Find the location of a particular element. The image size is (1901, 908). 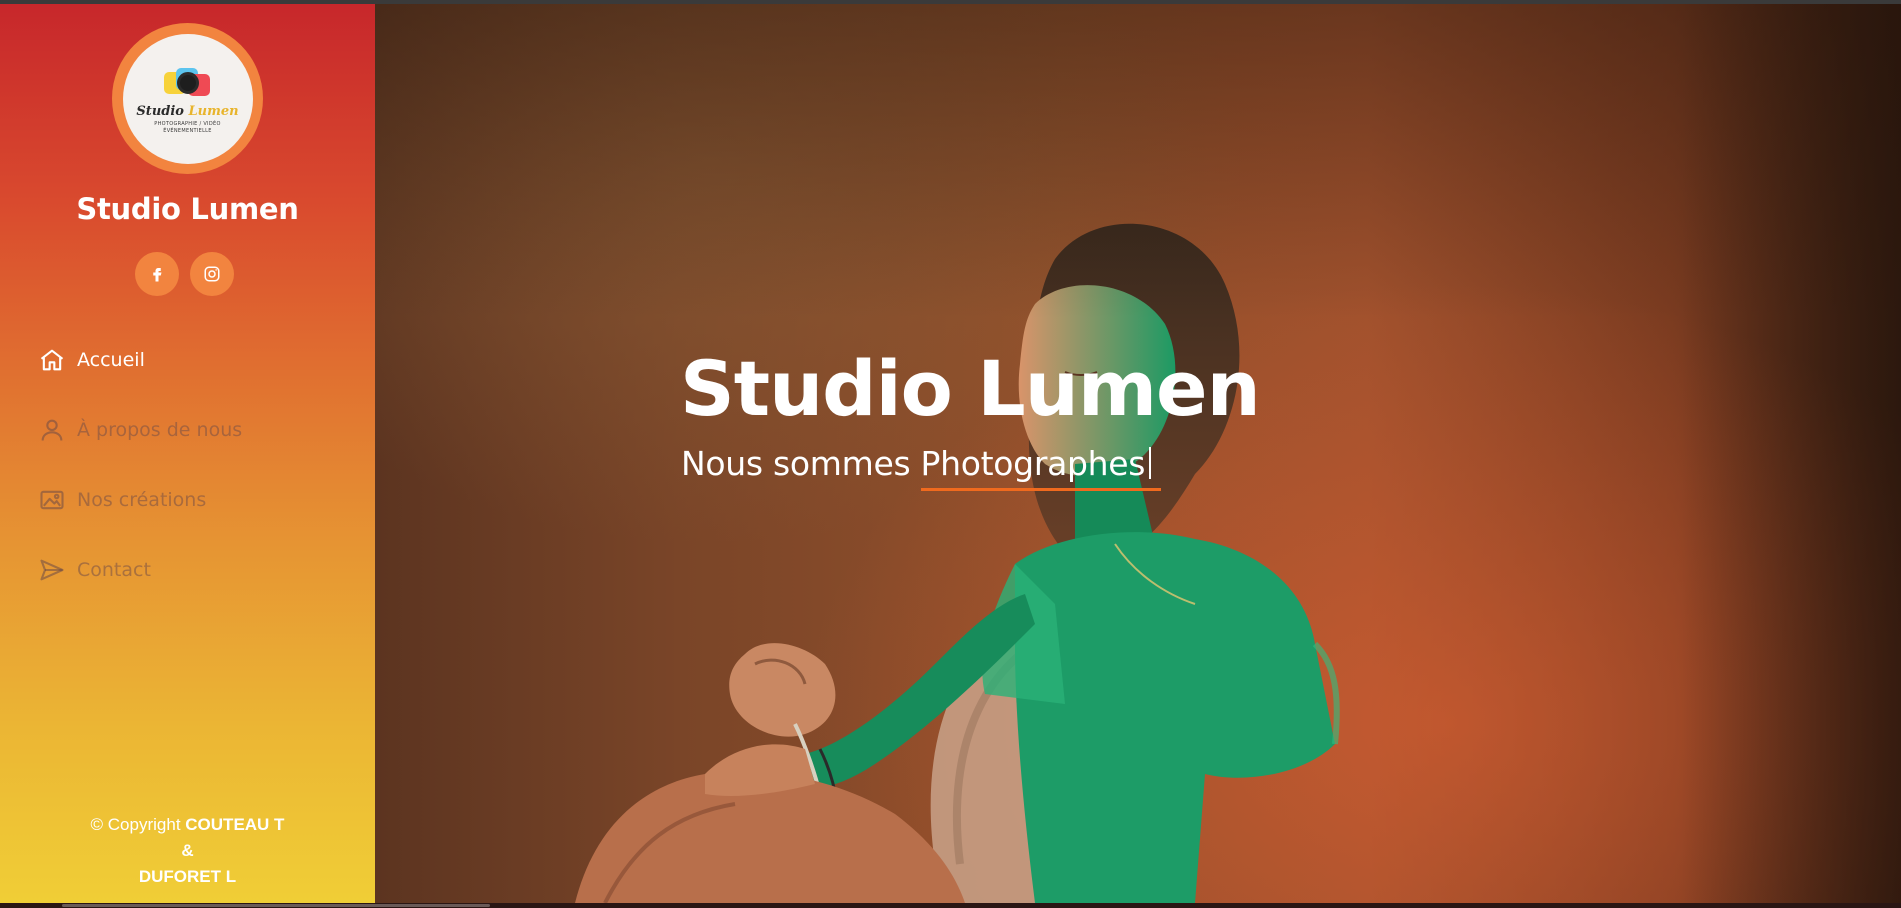

instagram-icon is located at coordinates (212, 274).